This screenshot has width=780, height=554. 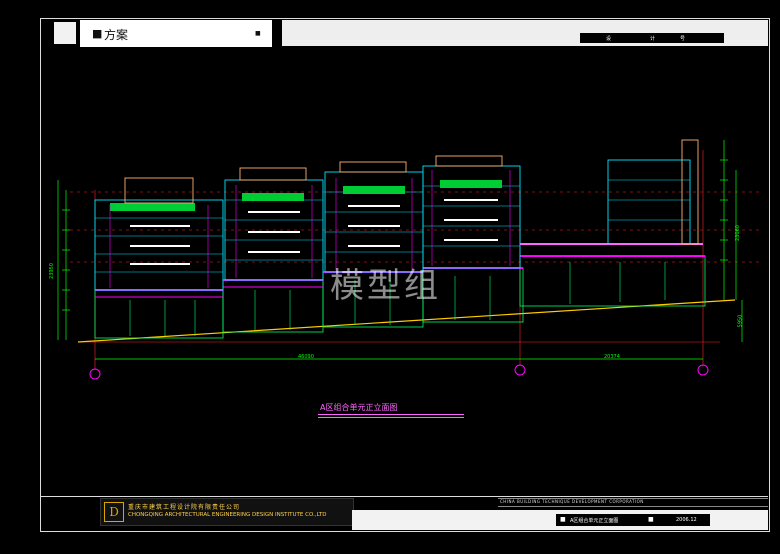 What do you see at coordinates (740, 321) in the screenshot?
I see `dim-ground-offset: 5950` at bounding box center [740, 321].